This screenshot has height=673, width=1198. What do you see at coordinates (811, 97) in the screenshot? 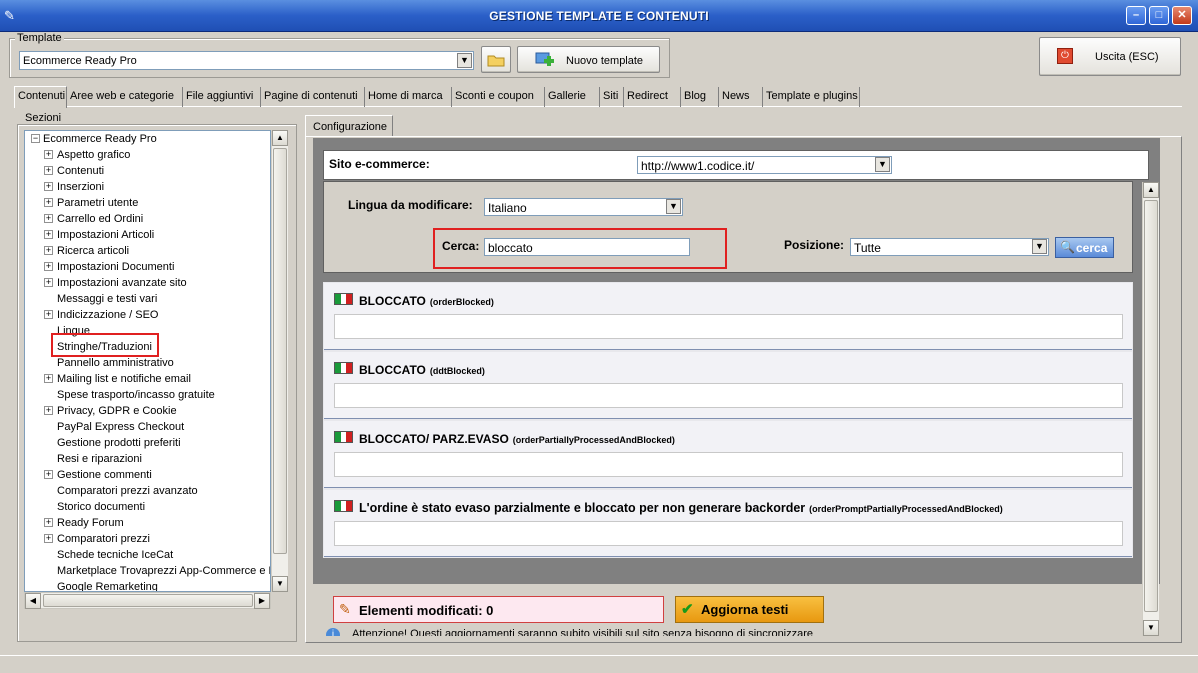
I see `tab-template-e-plugins: Template e plugins` at bounding box center [811, 97].